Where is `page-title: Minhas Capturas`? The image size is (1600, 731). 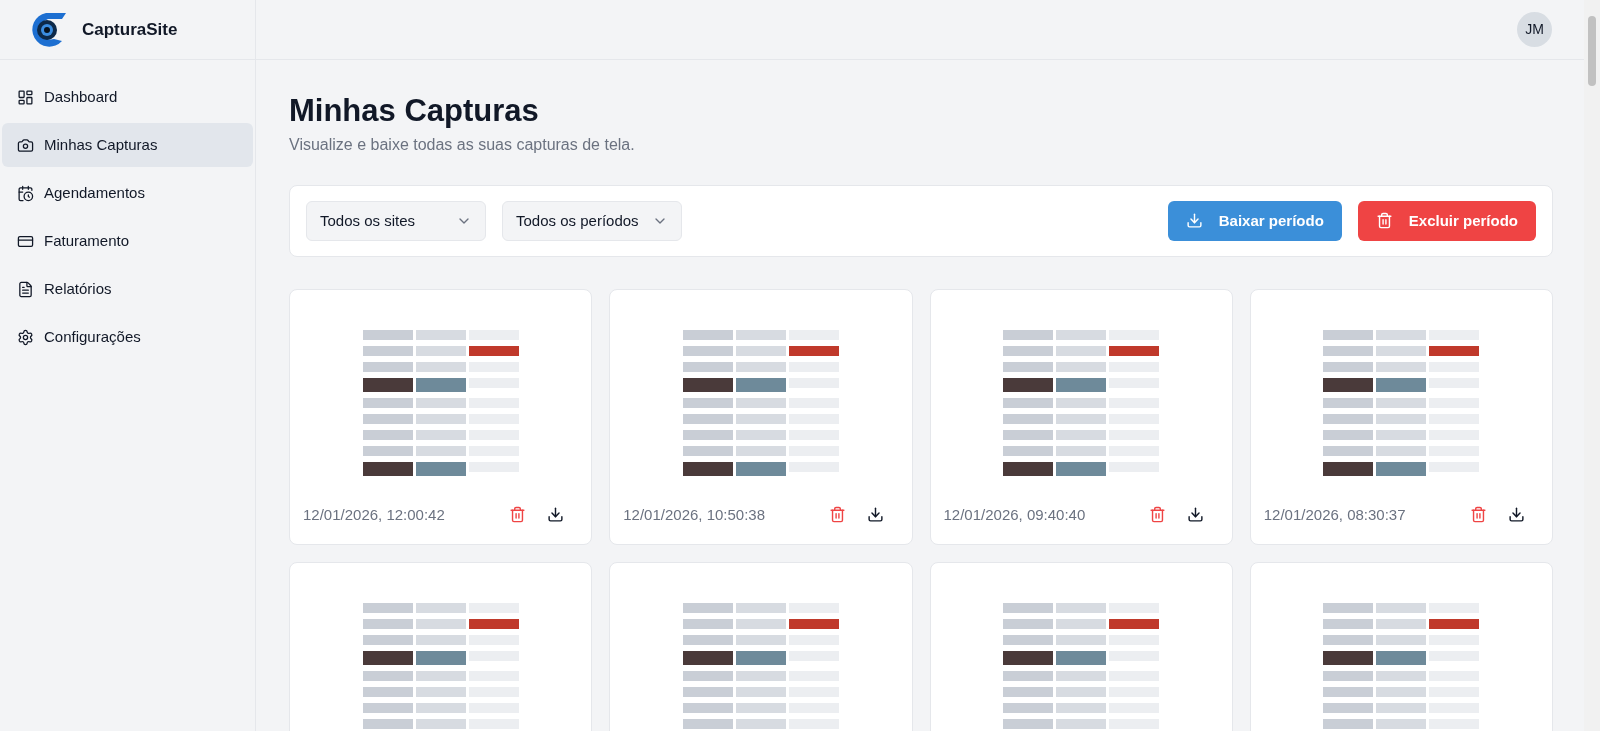
page-title: Minhas Capturas is located at coordinates (414, 111).